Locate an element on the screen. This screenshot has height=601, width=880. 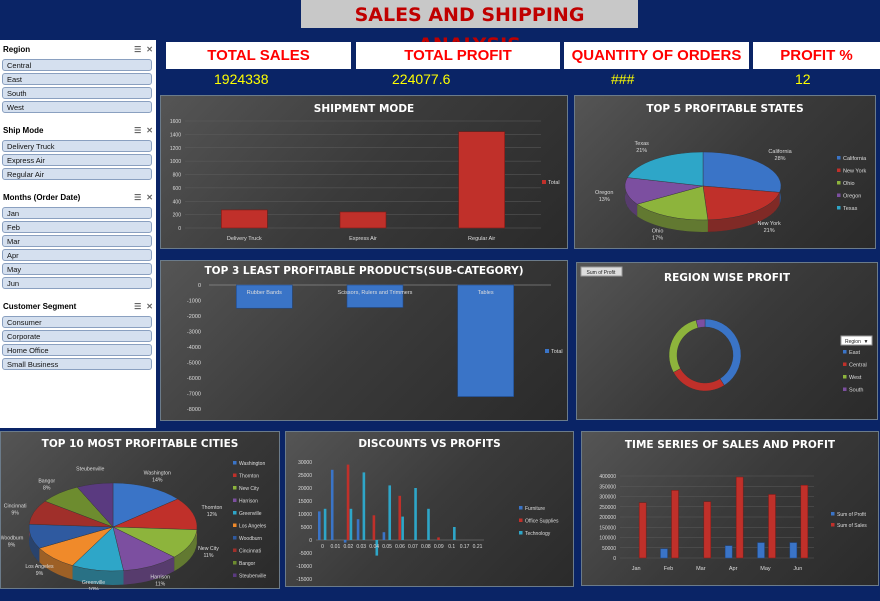
y-tick-label: 1400 is located at coordinates (175, 135).